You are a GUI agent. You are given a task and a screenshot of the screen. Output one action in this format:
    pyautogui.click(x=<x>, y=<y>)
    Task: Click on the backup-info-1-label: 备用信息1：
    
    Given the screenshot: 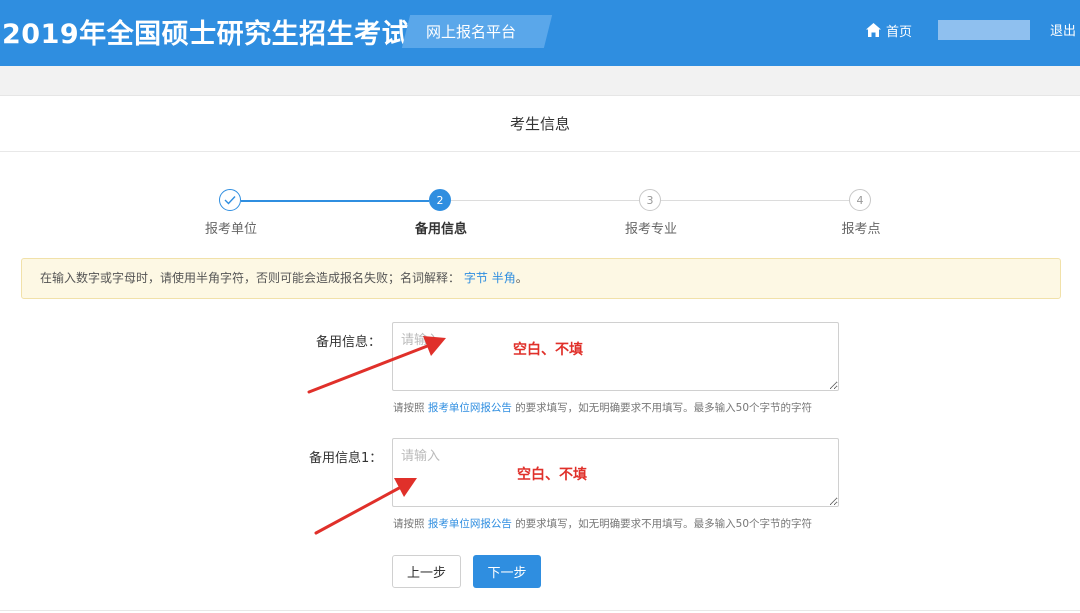 What is the action you would take?
    pyautogui.click(x=346, y=458)
    